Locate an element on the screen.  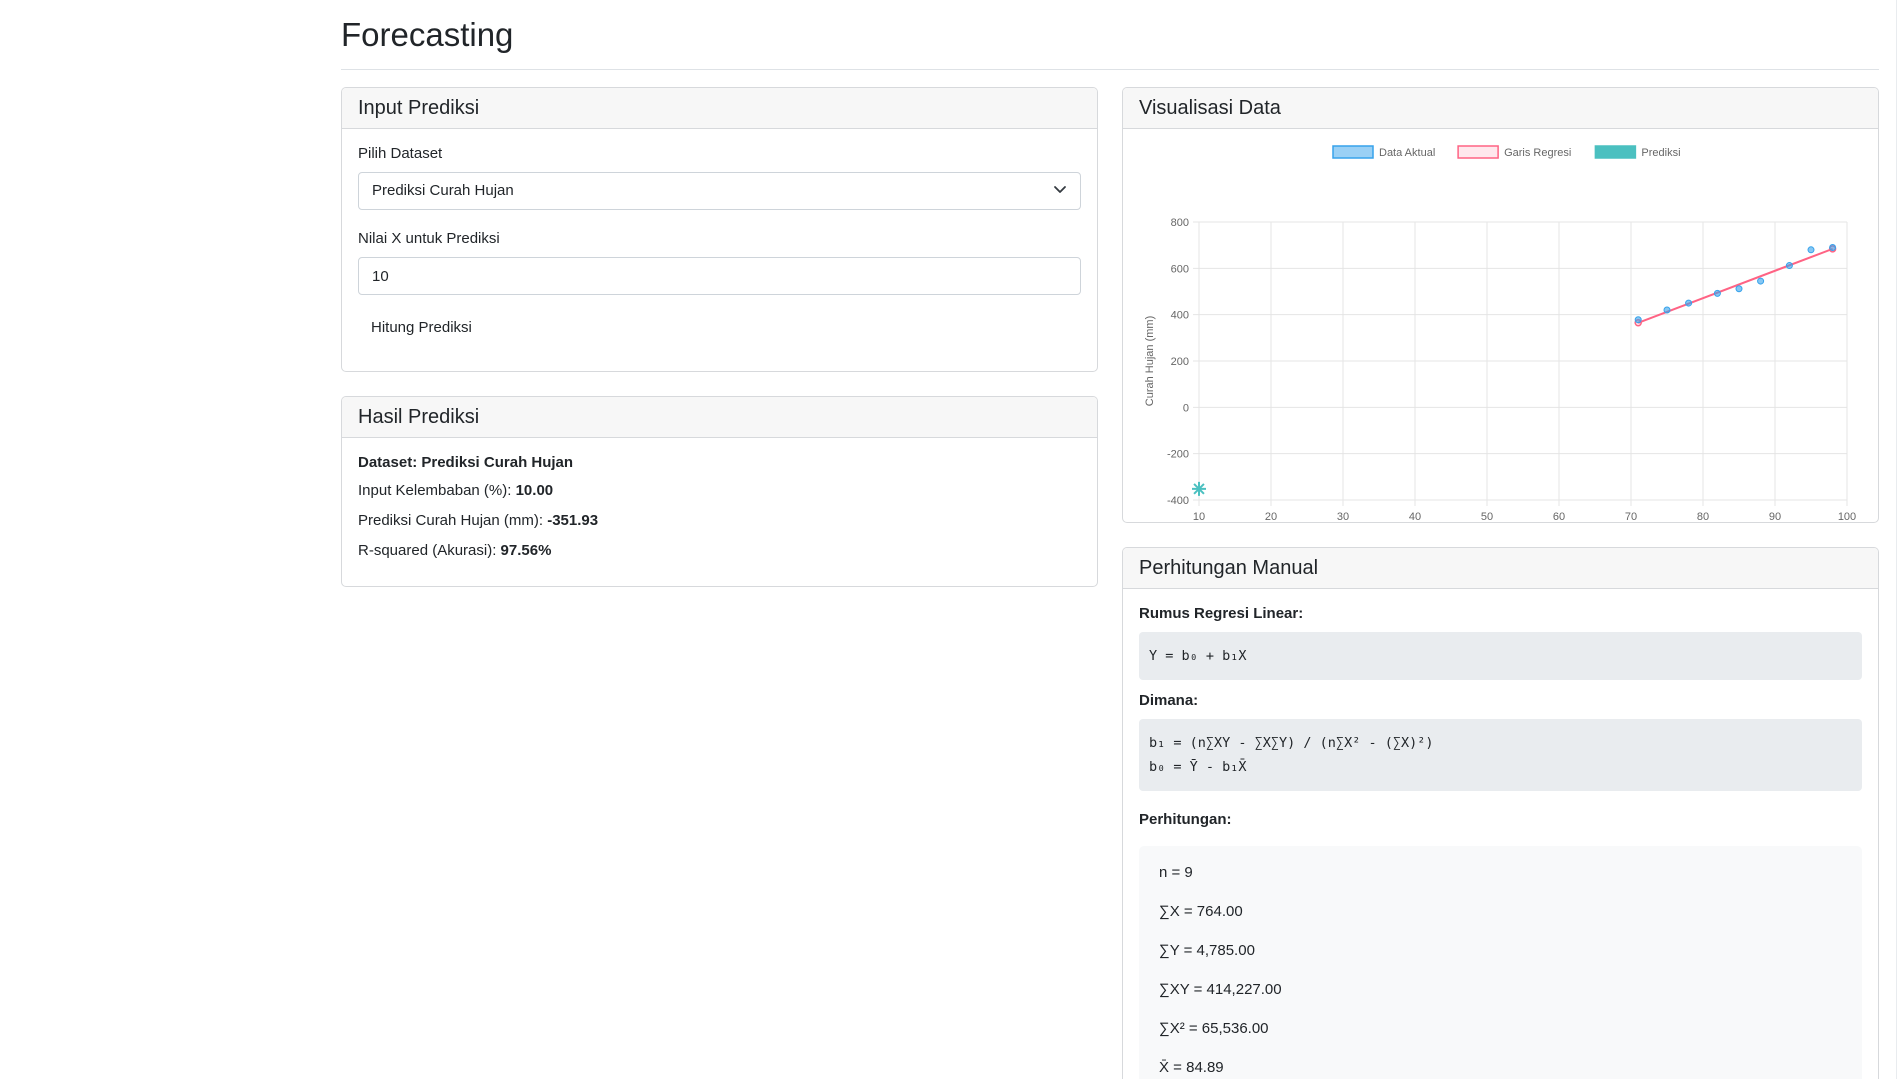
x-tick-label: 100 is located at coordinates (1847, 517).